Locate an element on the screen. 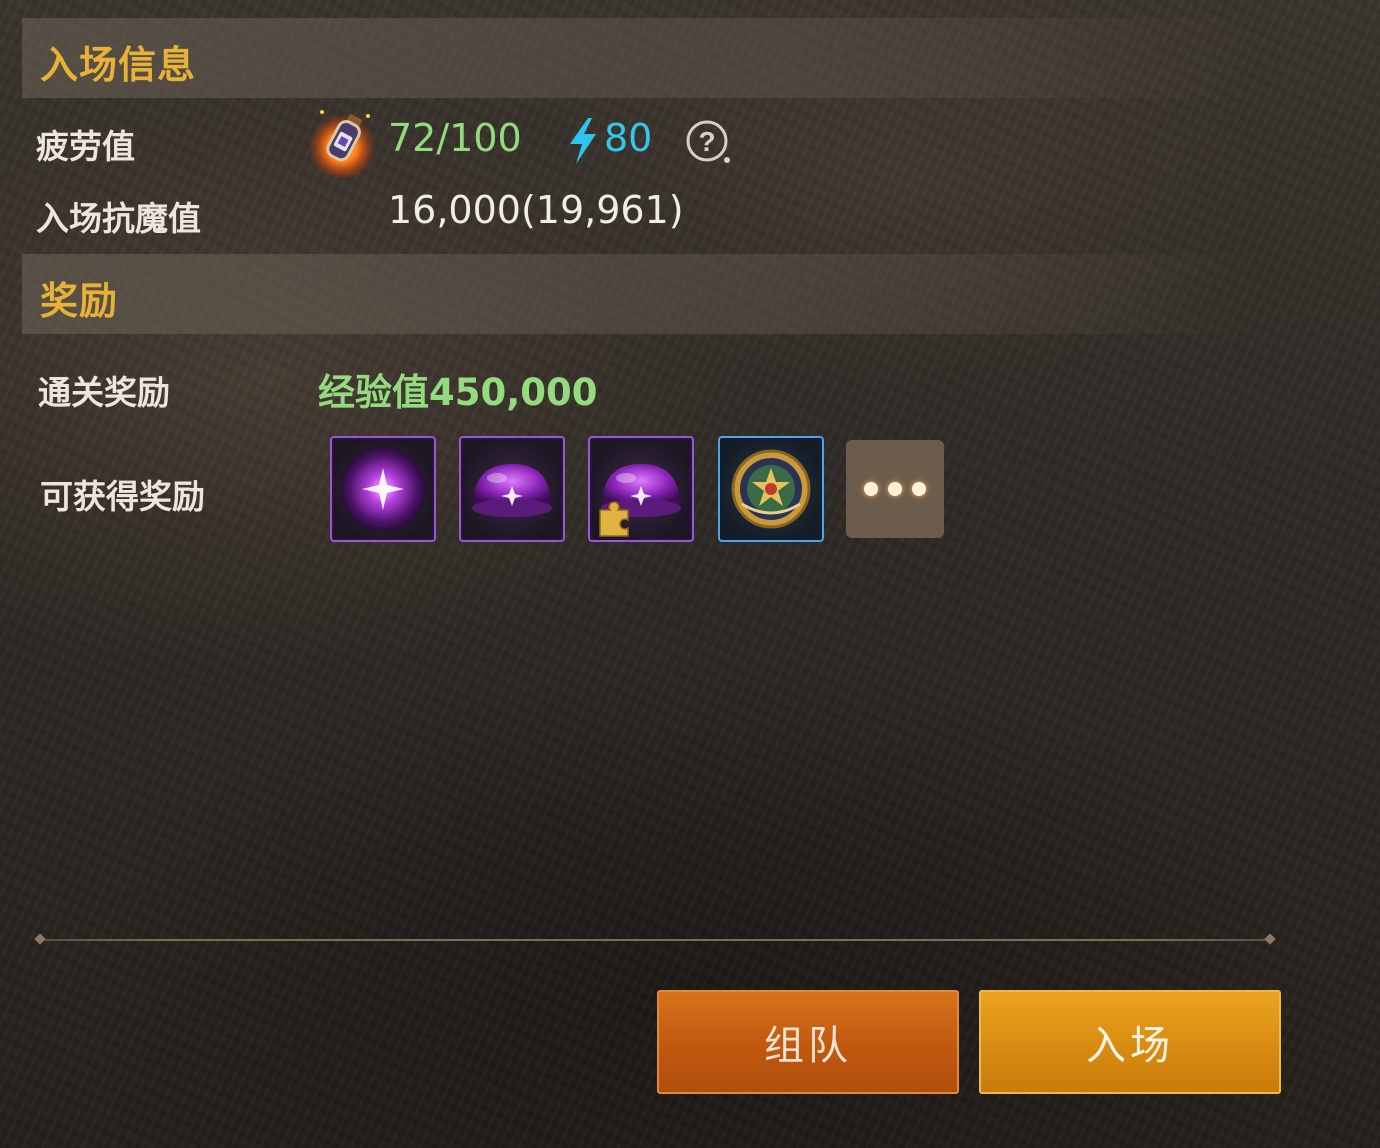 The width and height of the screenshot is (1380, 1148). resistance-label: 入场抗魔值 is located at coordinates (118, 218).